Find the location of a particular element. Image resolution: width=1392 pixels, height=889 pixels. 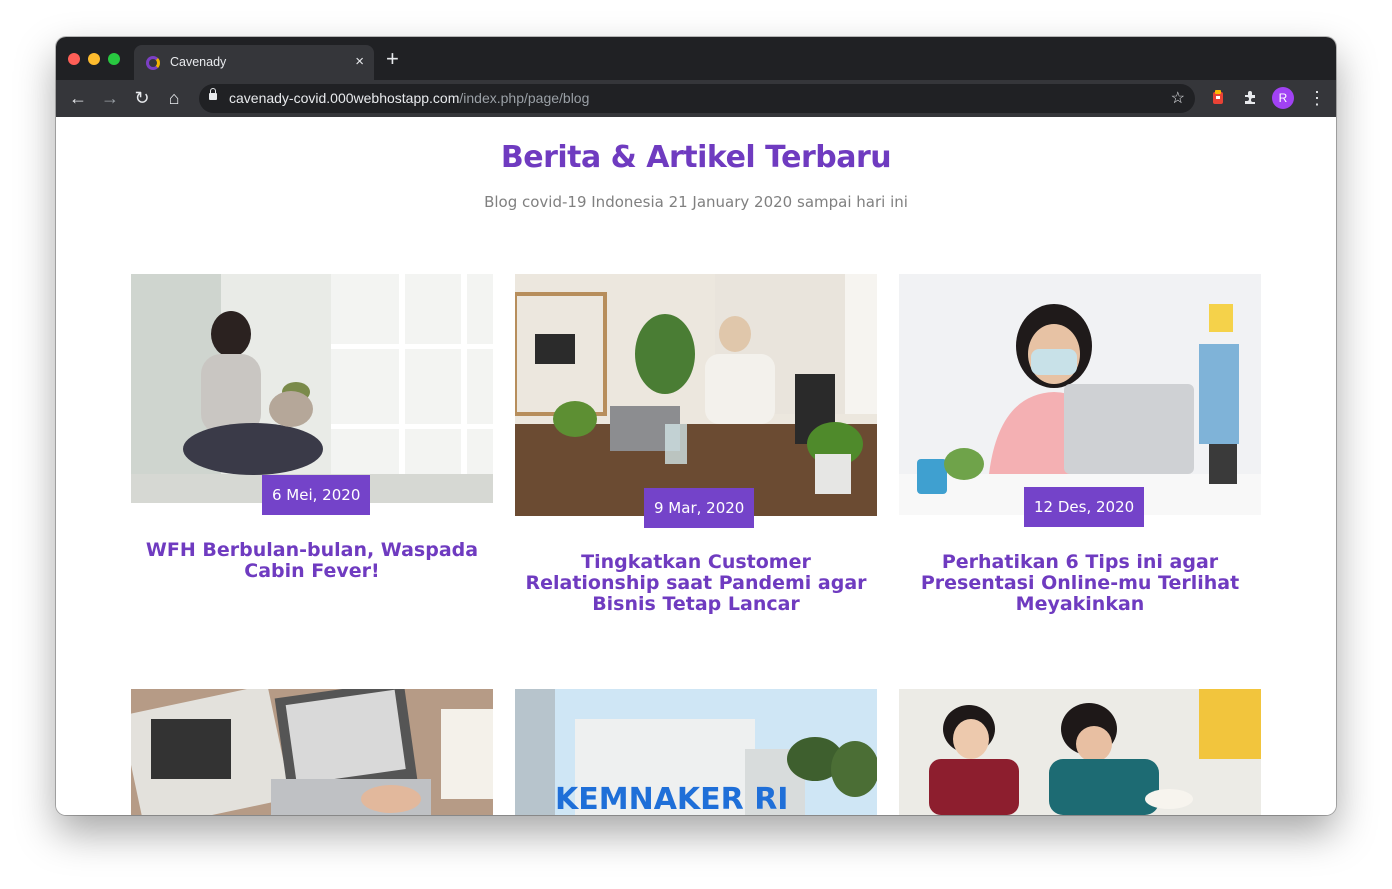

article-date-badge: 9 Mar, 2020 is located at coordinates (699, 508).